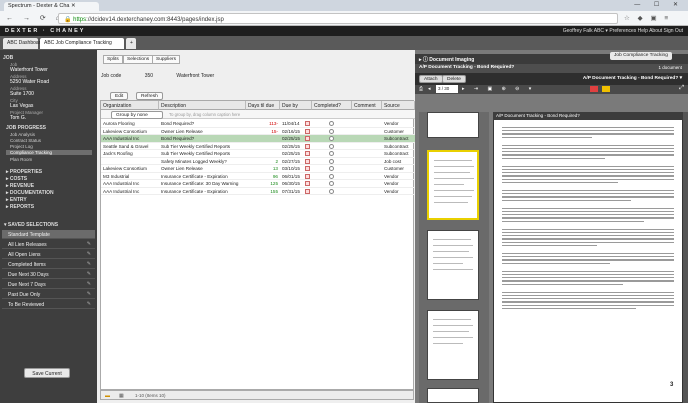 Image resolution: width=688 pixels, height=403 pixels. What do you see at coordinates (130, 105) in the screenshot?
I see `col-organization: Organization` at bounding box center [130, 105].